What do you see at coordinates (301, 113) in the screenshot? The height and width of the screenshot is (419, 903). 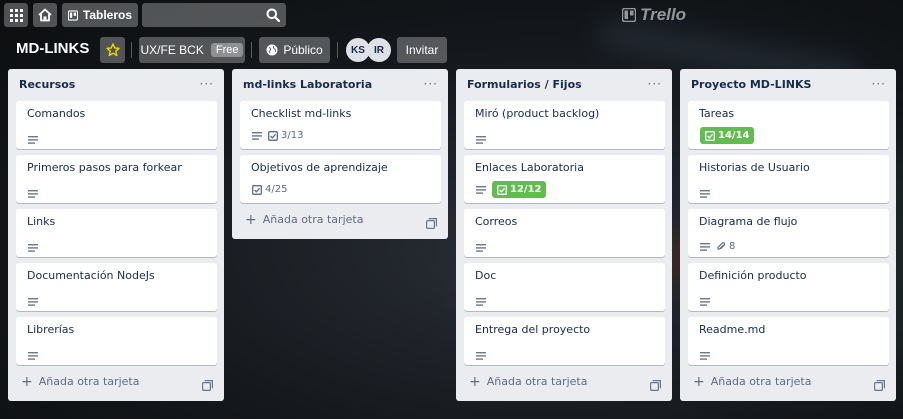 I see `card-title: Checklist md-links` at bounding box center [301, 113].